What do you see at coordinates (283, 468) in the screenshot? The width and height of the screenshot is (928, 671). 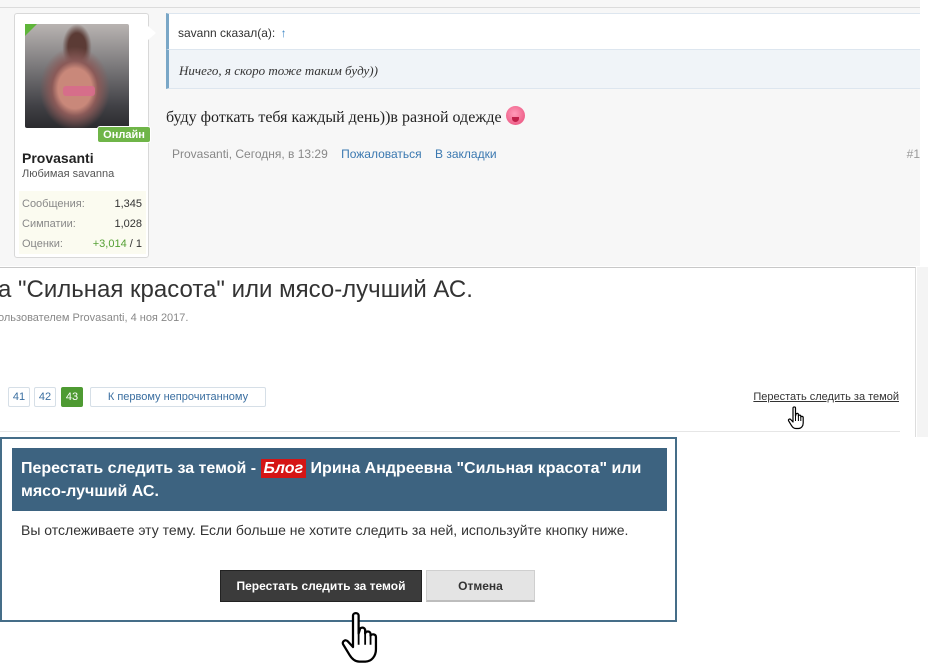 I see `blog-tag: Блог` at bounding box center [283, 468].